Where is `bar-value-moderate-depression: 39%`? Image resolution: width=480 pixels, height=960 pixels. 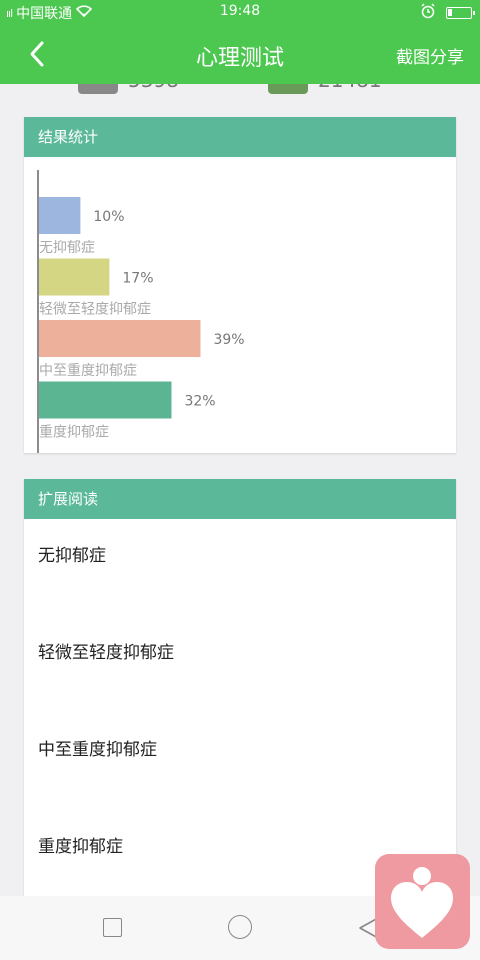
bar-value-moderate-depression: 39% is located at coordinates (228, 340).